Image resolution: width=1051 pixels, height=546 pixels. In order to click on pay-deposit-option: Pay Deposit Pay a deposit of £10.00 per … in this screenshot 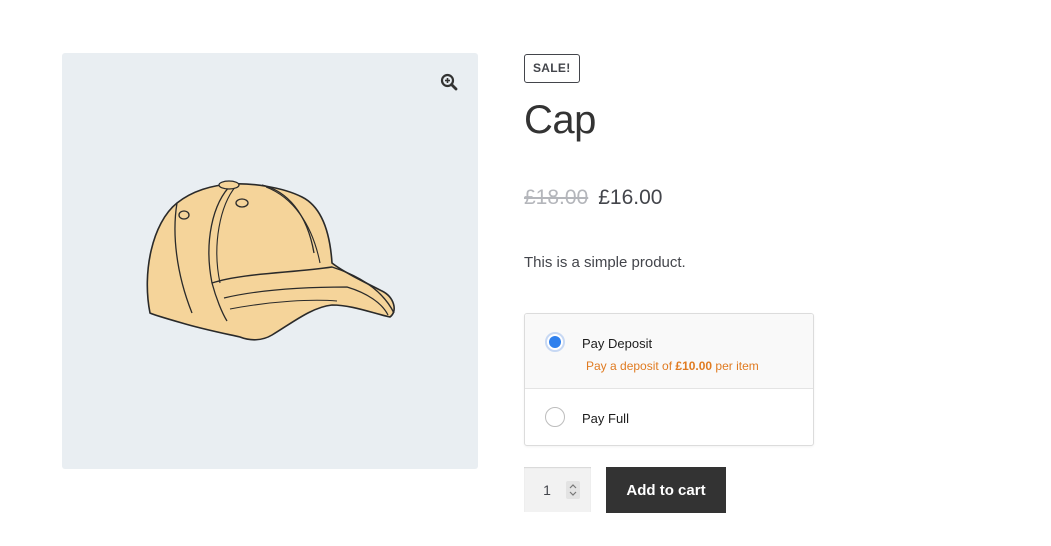, I will do `click(669, 351)`.